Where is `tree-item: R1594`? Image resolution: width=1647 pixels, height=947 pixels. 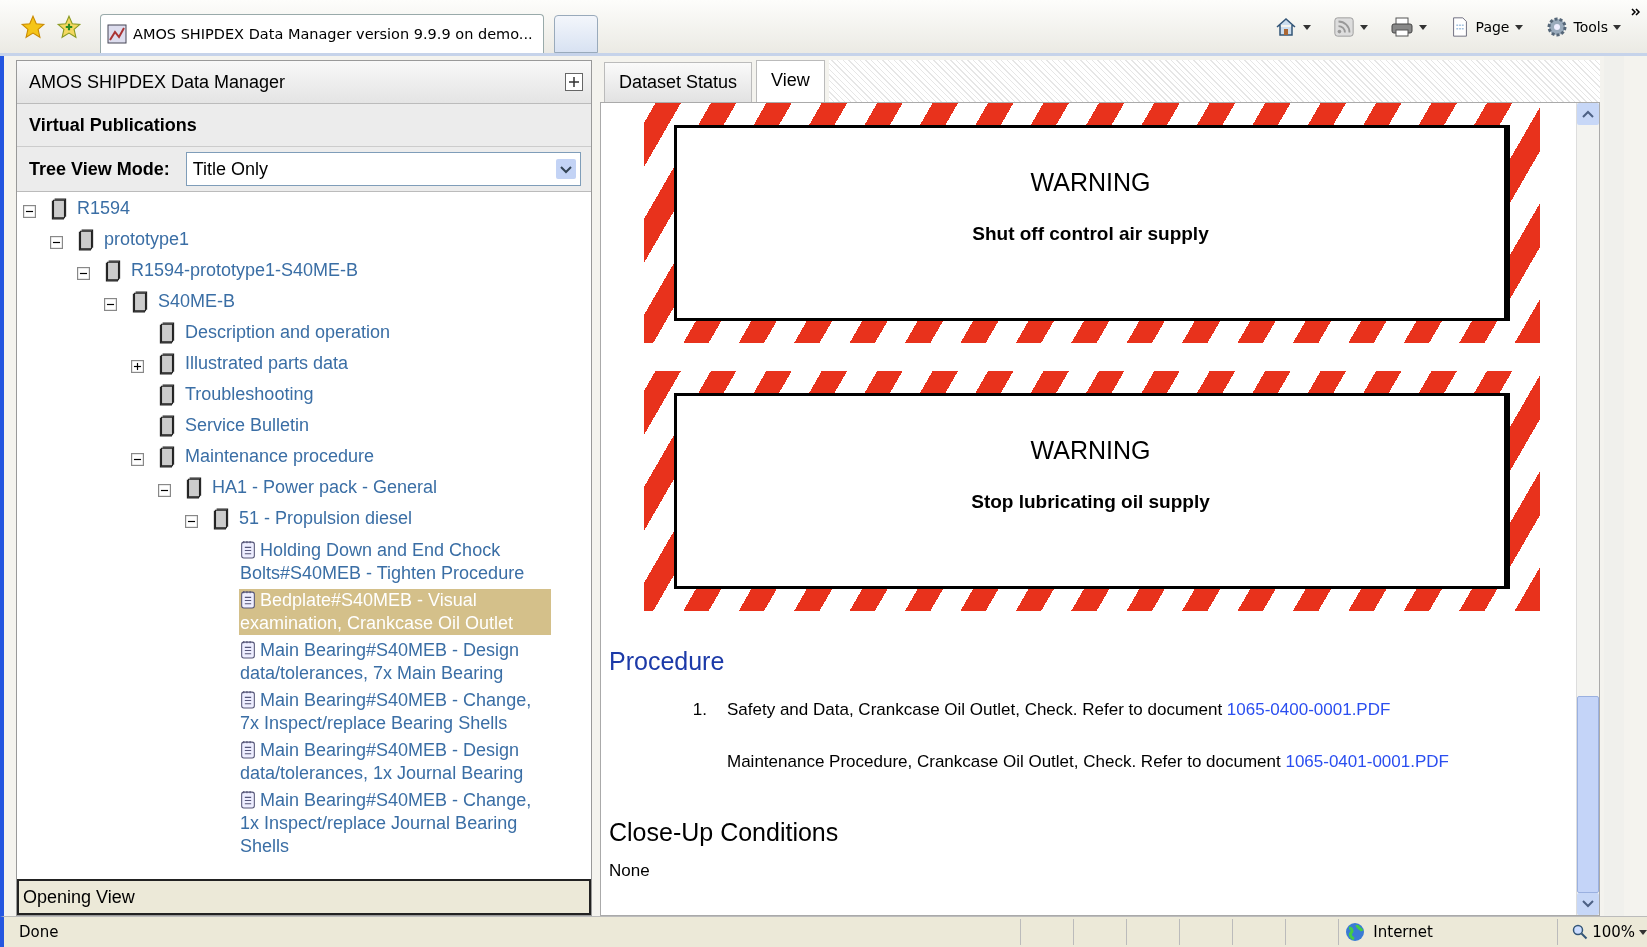
tree-item: R1594 is located at coordinates (104, 208).